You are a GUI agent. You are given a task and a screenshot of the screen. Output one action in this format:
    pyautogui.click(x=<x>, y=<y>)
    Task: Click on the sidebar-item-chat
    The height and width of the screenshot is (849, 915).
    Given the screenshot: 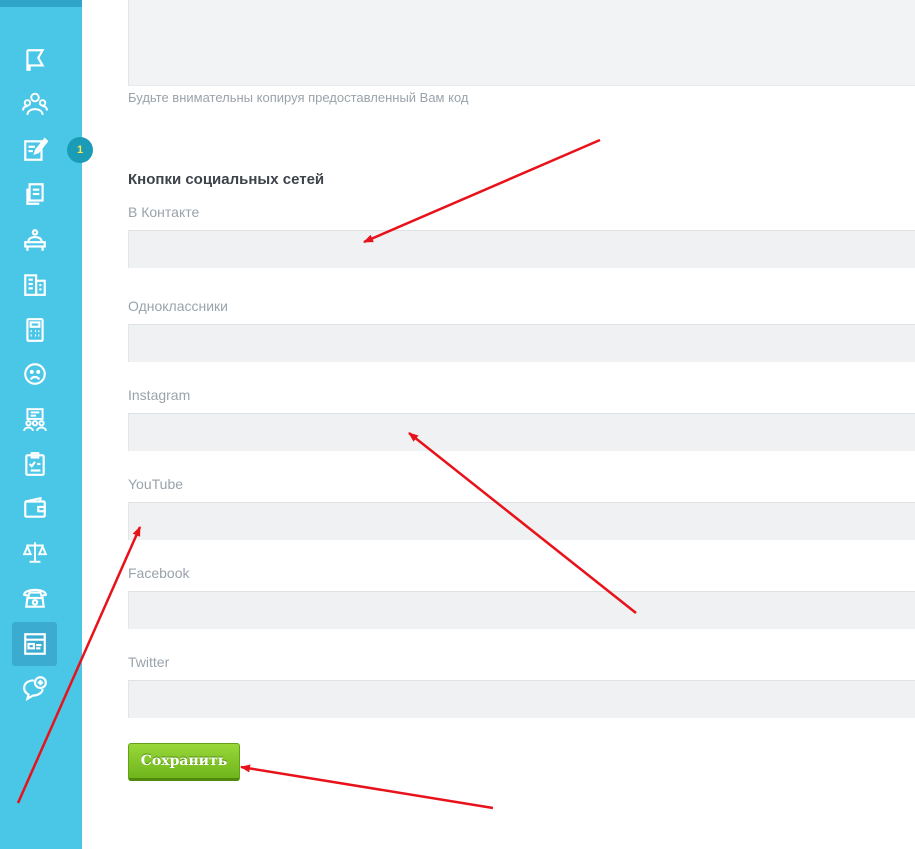 What is the action you would take?
    pyautogui.click(x=34, y=688)
    